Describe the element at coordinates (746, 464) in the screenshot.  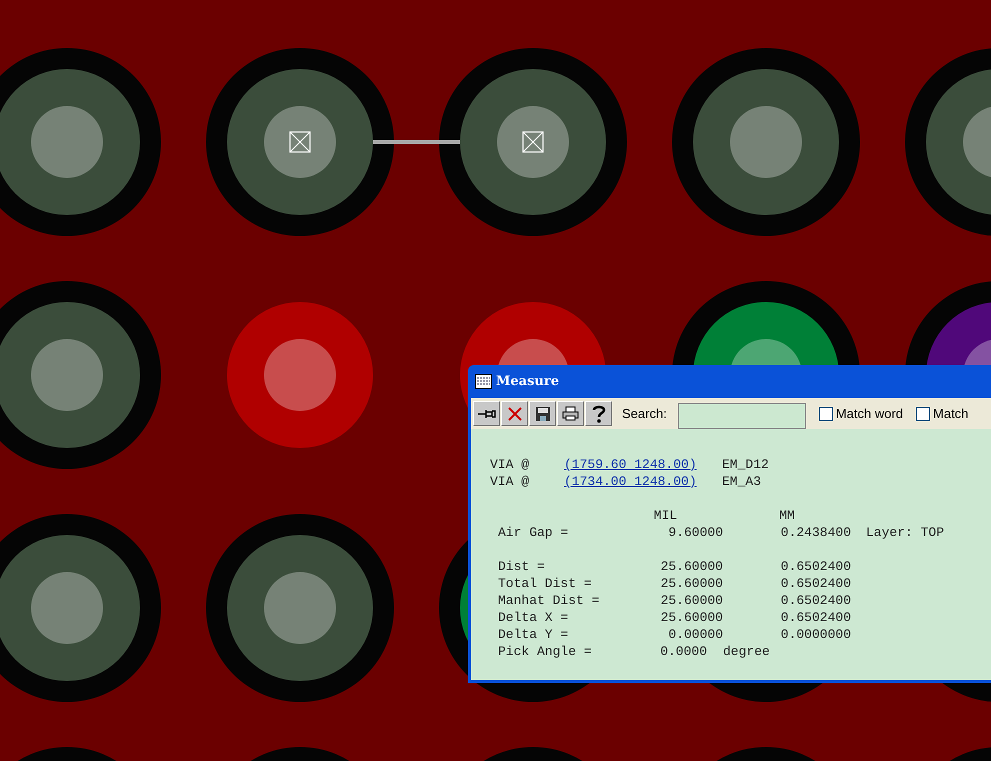
I see `net-name: EM_D12` at that location.